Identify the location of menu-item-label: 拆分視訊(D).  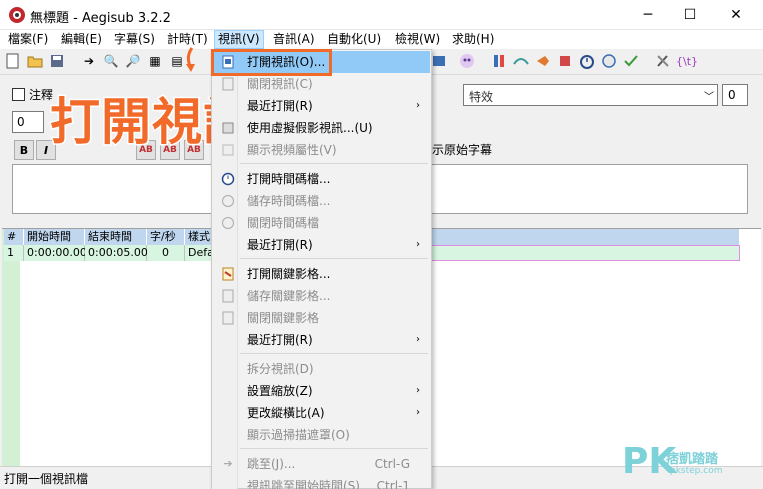
(280, 369).